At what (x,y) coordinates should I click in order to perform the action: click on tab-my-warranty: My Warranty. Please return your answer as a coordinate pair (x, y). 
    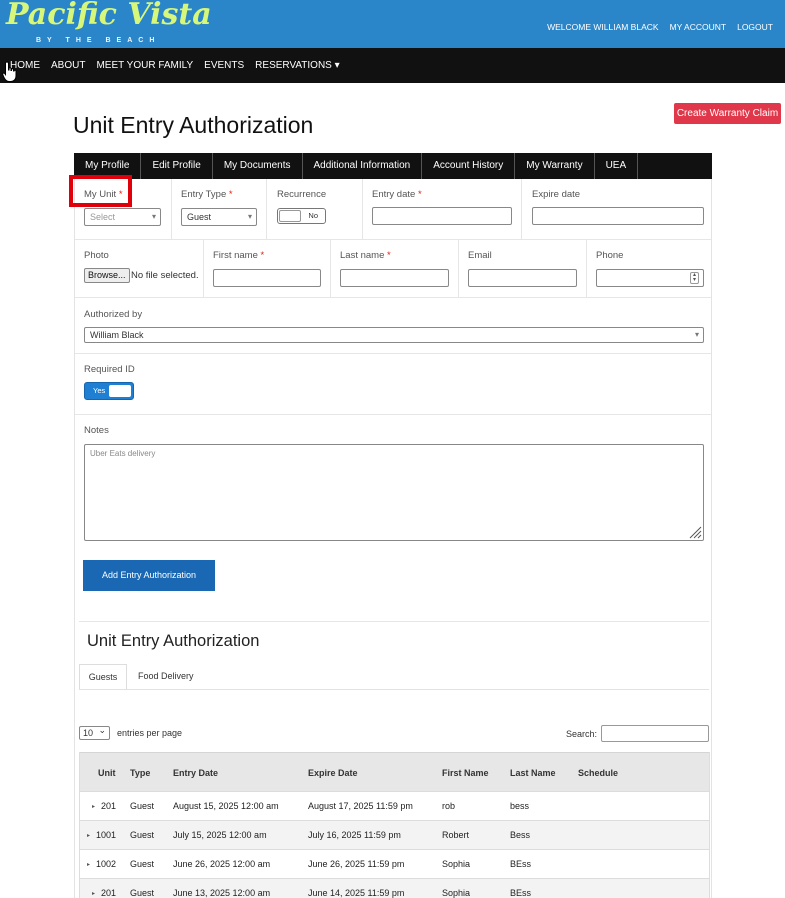
    Looking at the image, I should click on (555, 166).